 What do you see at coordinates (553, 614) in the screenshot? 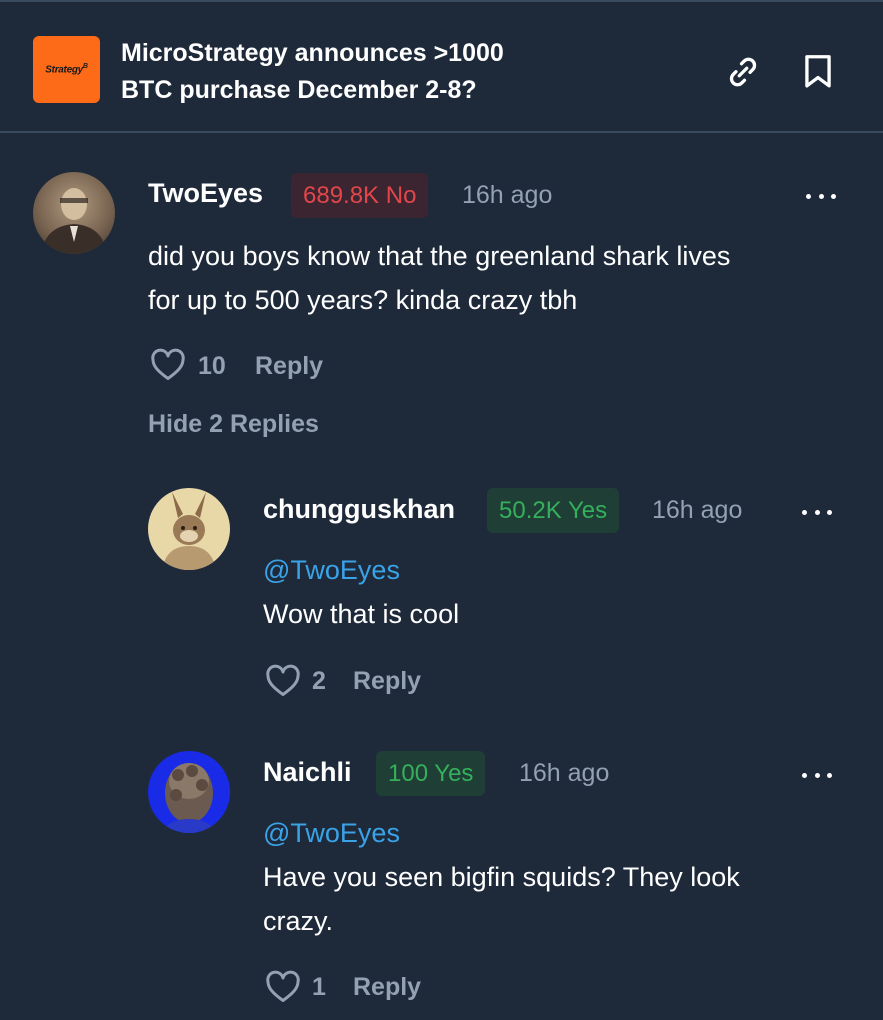
I see `comment-text: Wow that is cool` at bounding box center [553, 614].